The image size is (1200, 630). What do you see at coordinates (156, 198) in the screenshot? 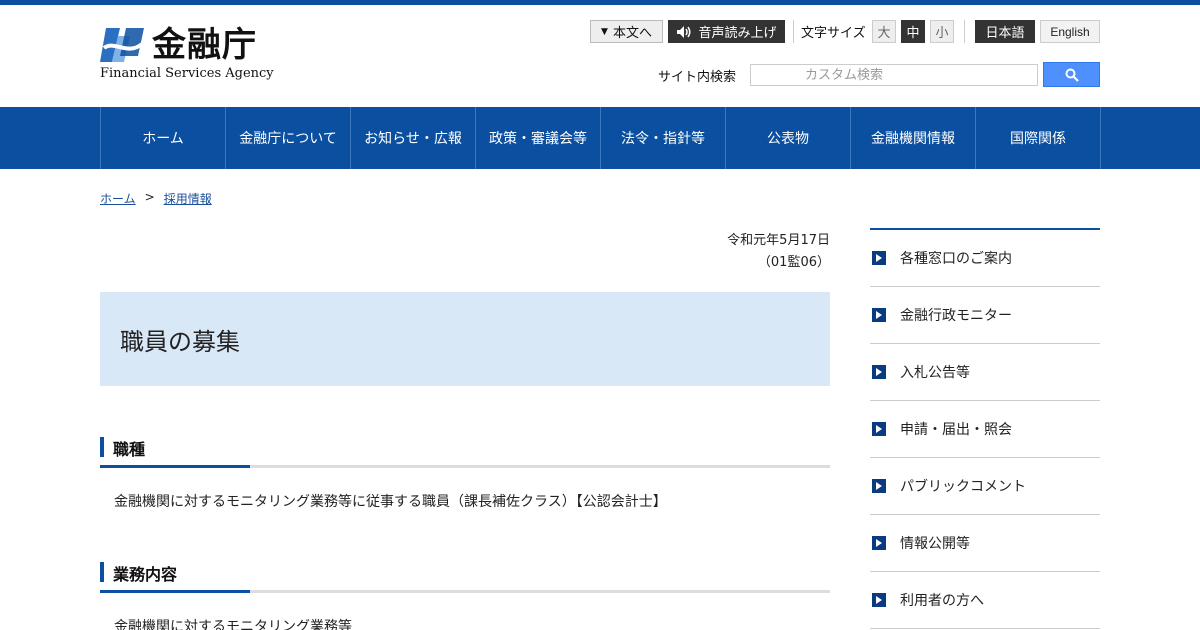
I see `breadcrumb: ホーム > 採用情報` at bounding box center [156, 198].